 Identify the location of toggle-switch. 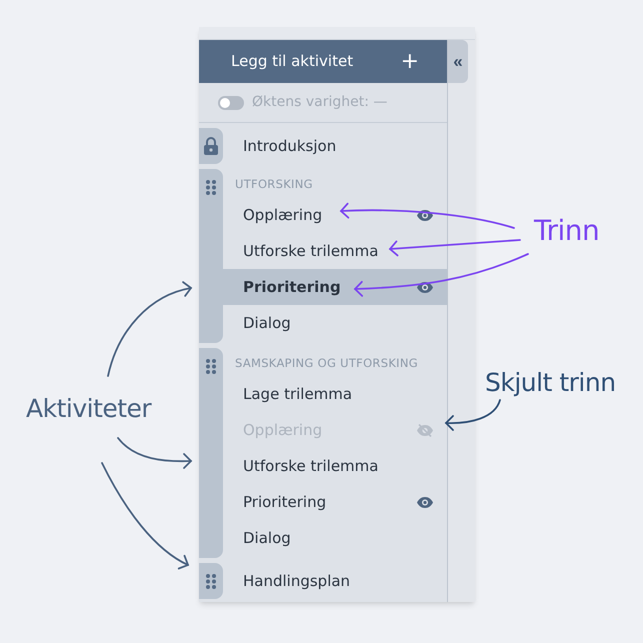
(231, 103).